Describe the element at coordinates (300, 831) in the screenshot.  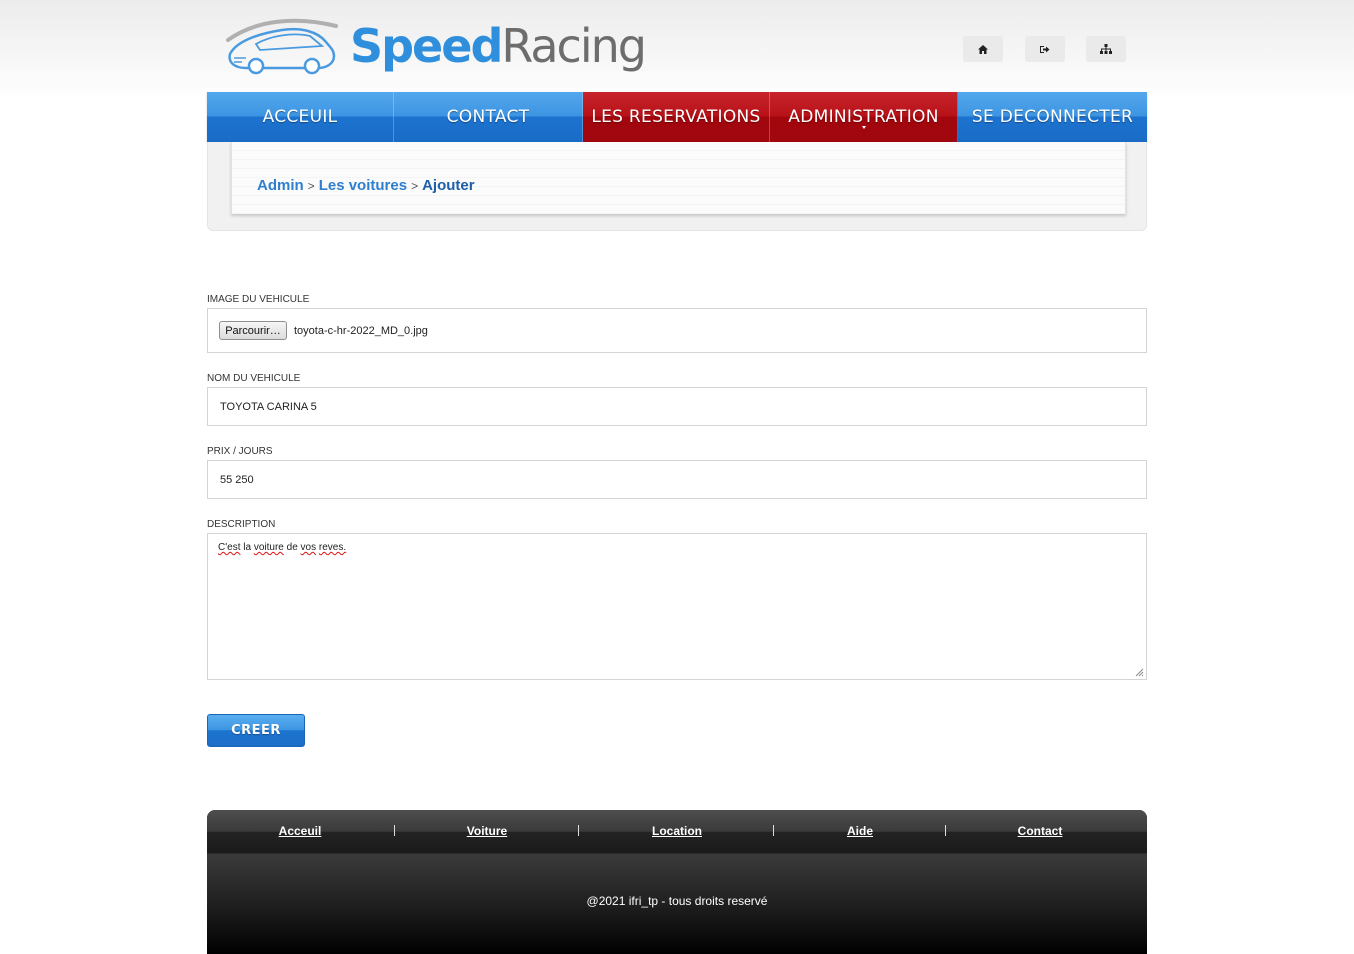
I see `footer-link-acceuil: Acceuil` at that location.